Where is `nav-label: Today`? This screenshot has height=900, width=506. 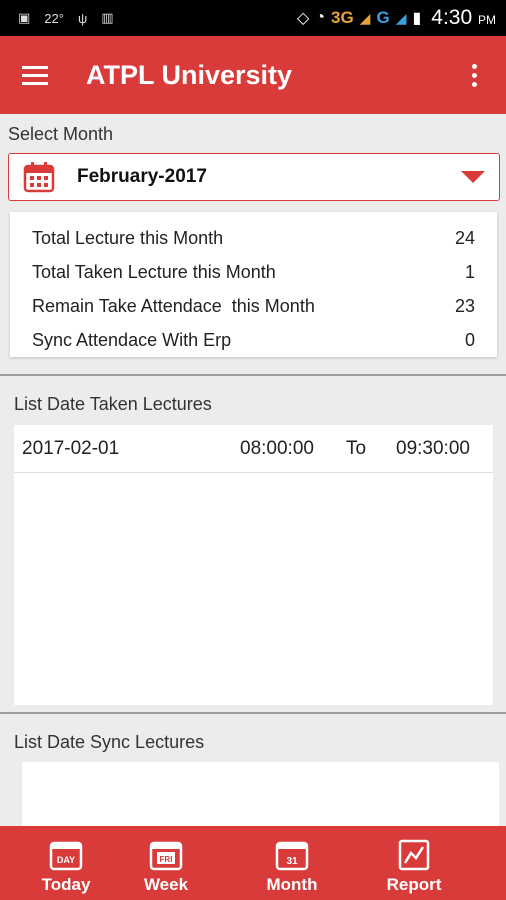 nav-label: Today is located at coordinates (66, 884).